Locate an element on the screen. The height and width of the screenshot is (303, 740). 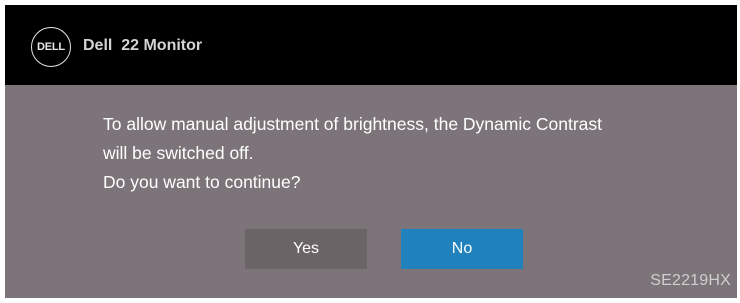
monitor-title: Dell 22 Monitor is located at coordinates (143, 45).